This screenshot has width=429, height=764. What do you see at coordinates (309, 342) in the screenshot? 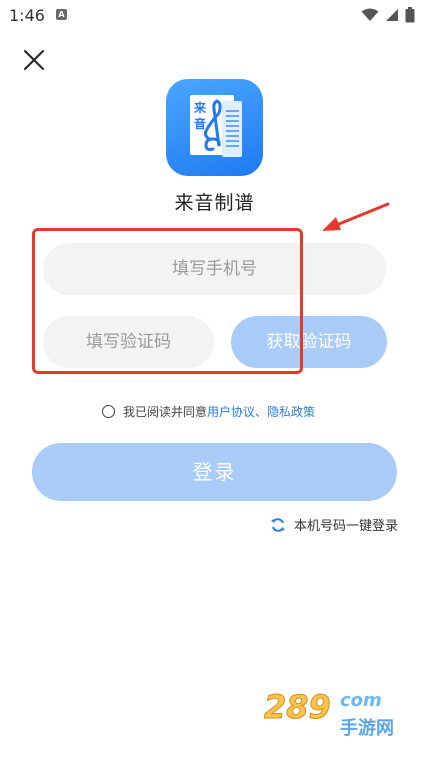
I see `get-code-button: 获取验证码` at bounding box center [309, 342].